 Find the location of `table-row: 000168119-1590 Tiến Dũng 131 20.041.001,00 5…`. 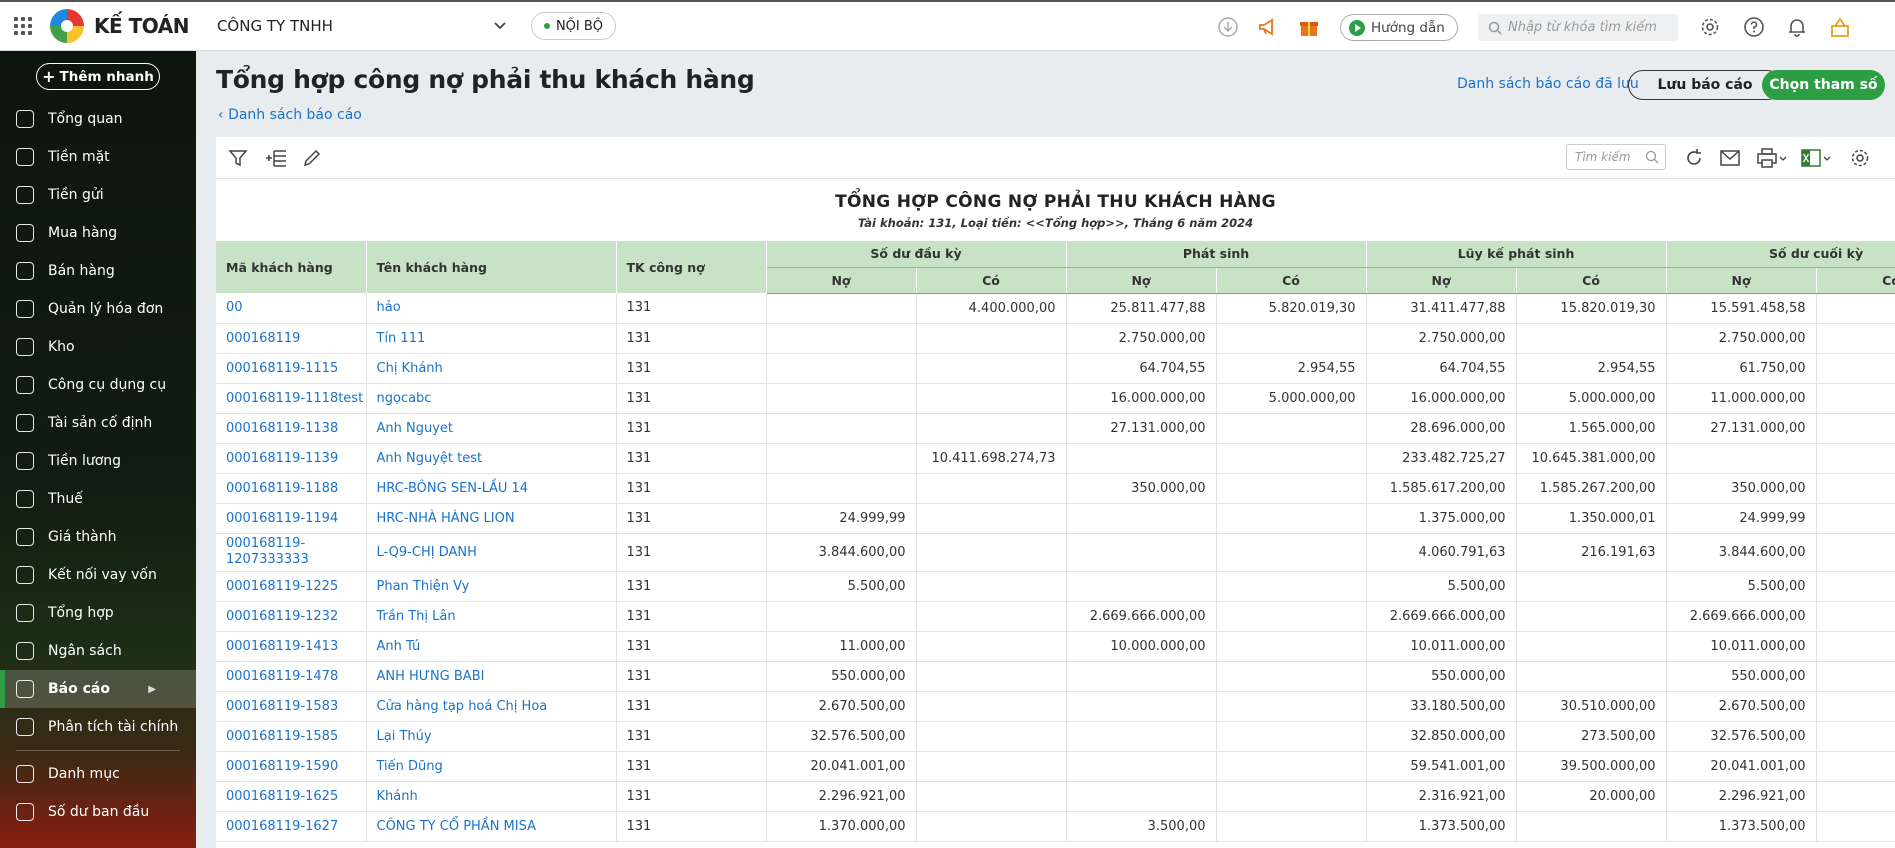

table-row: 000168119-1590 Tiến Dũng 131 20.041.001,00 5… is located at coordinates (1055, 766).